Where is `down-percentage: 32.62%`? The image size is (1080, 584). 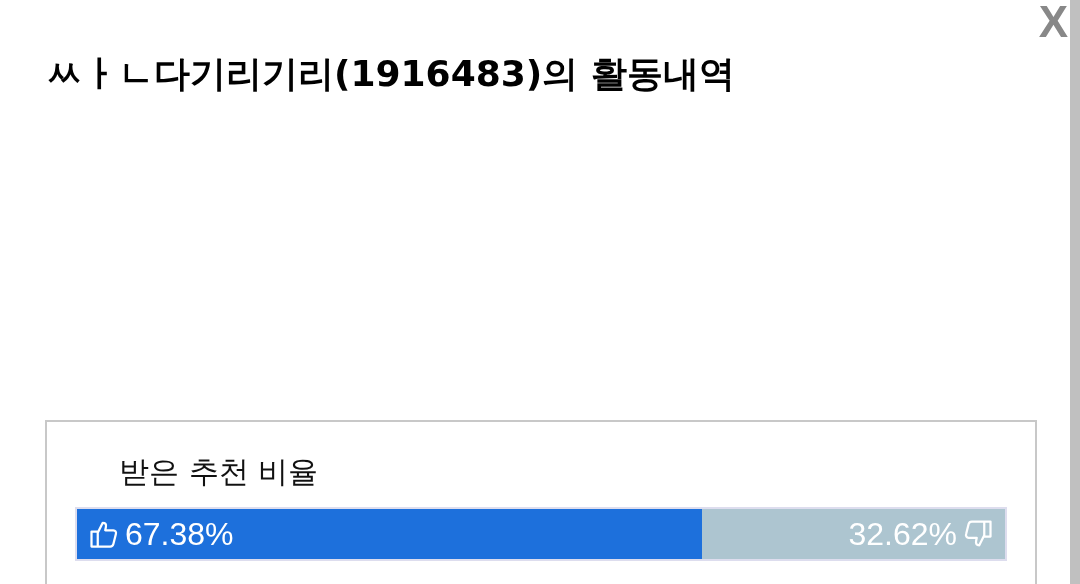
down-percentage: 32.62% is located at coordinates (902, 534).